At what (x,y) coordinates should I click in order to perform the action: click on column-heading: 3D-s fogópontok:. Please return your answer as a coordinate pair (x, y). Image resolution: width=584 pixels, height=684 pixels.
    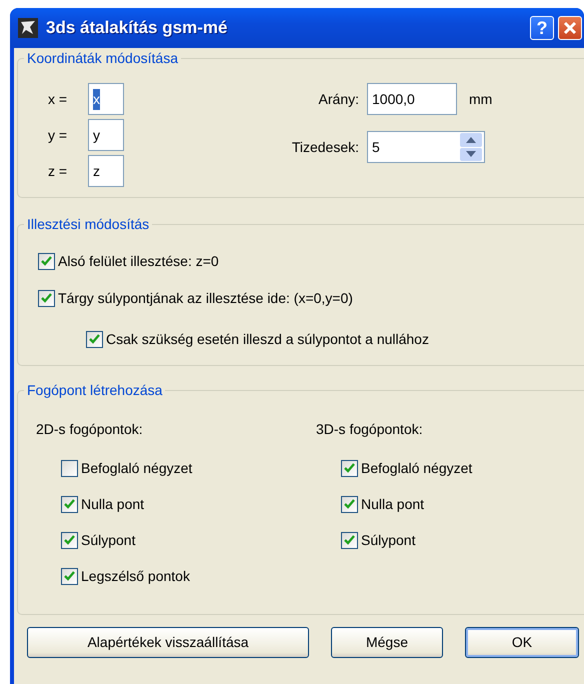
    Looking at the image, I should click on (370, 429).